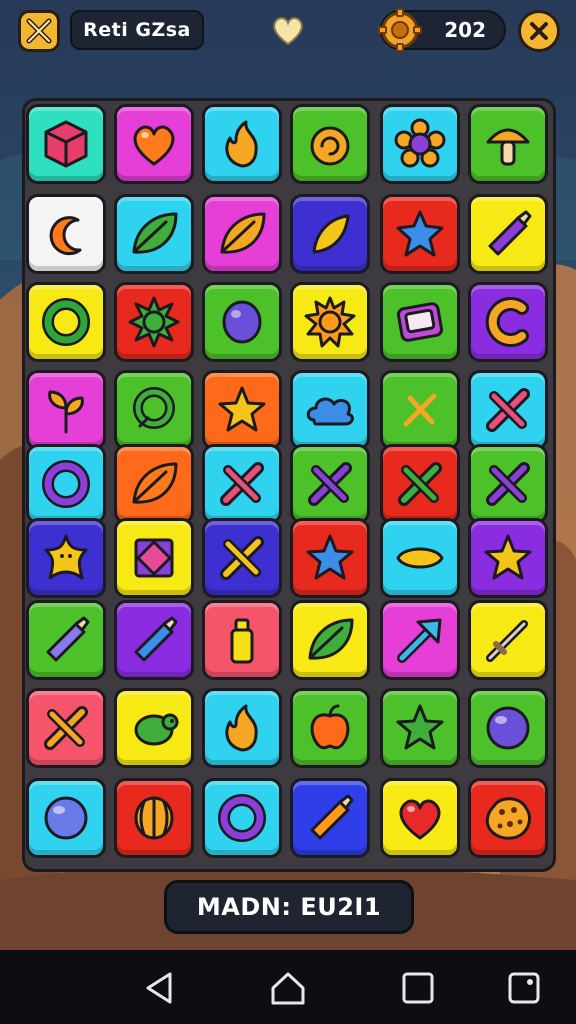  Describe the element at coordinates (508, 818) in the screenshot. I see `tile-cookie` at that location.